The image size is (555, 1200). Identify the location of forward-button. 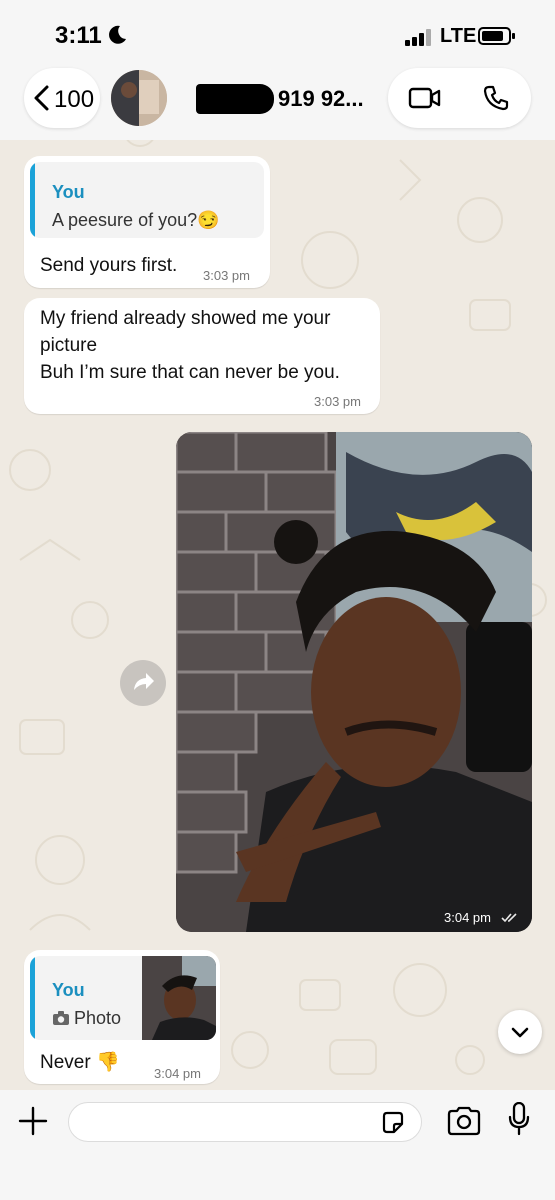
(143, 683).